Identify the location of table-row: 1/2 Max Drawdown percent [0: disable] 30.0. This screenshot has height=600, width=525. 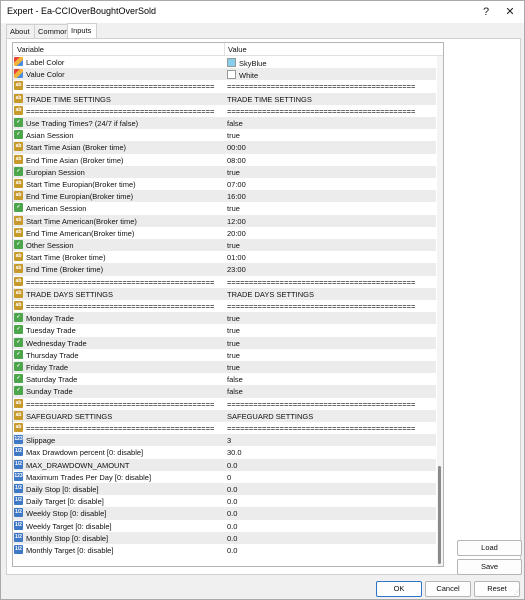
(224, 452).